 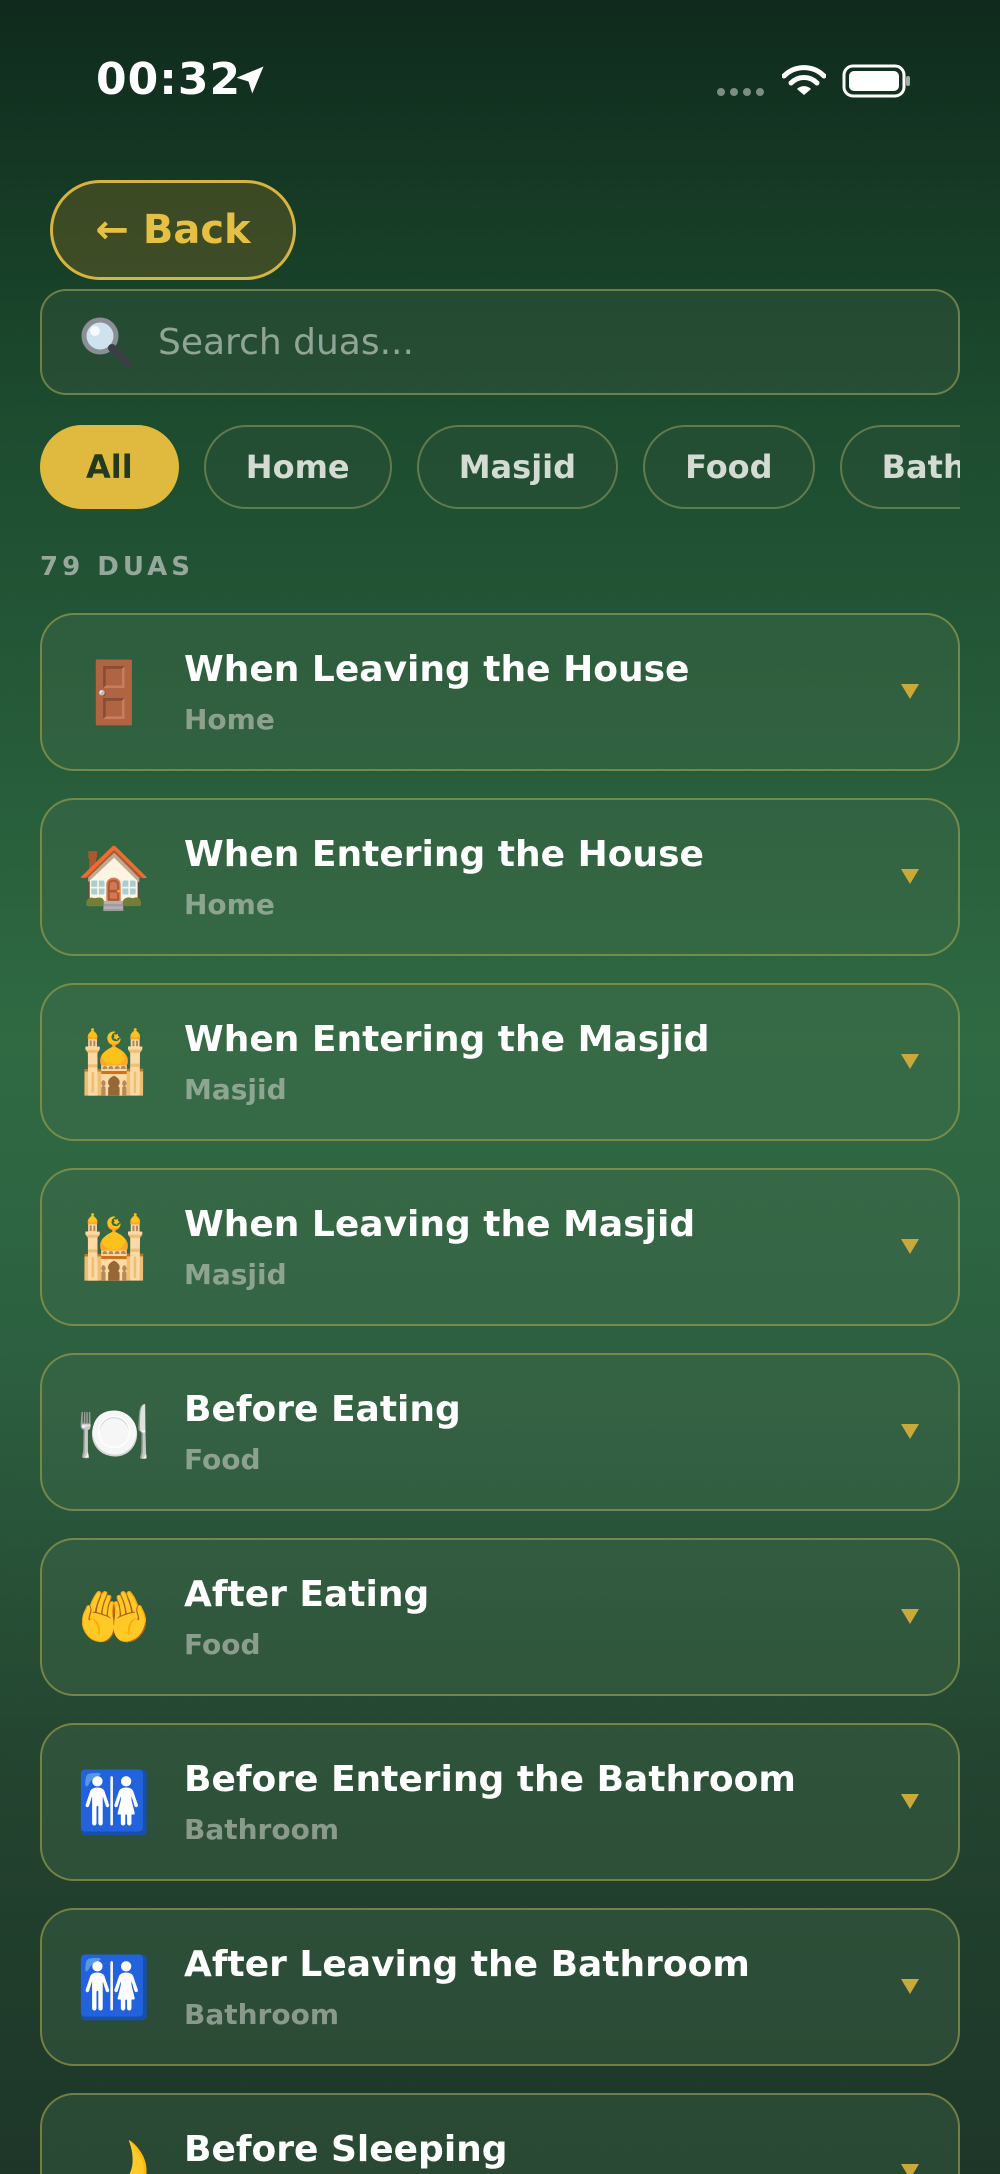 I want to click on category-filter-row: All Home Masjid Food Bathroom, so click(x=500, y=468).